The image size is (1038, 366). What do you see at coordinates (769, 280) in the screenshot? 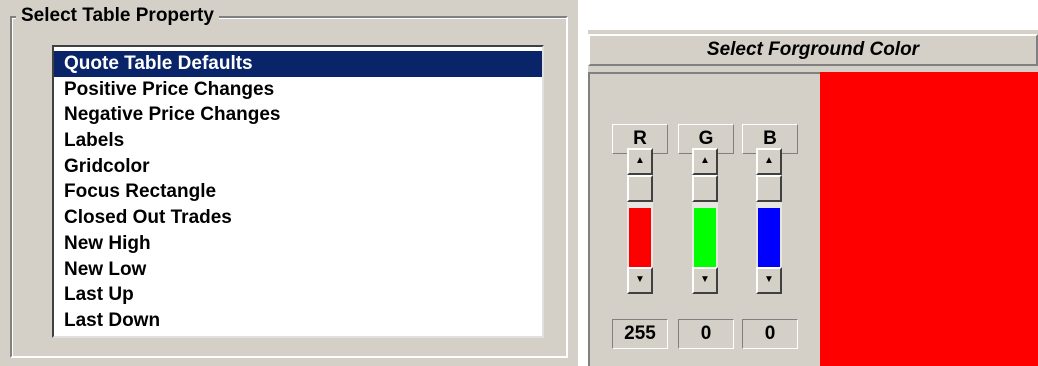
I see `blue-down-arrow-icon: ▼` at bounding box center [769, 280].